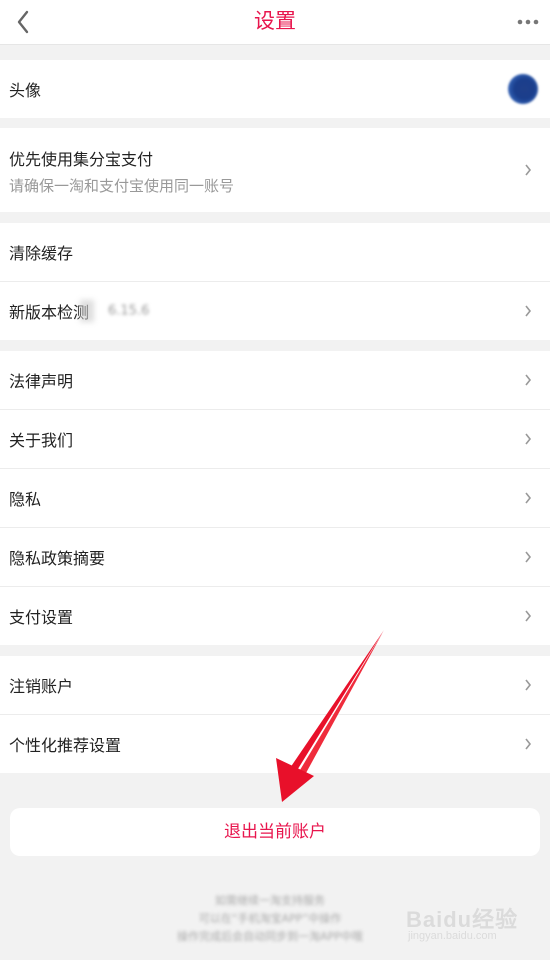 Image resolution: width=550 pixels, height=960 pixels. Describe the element at coordinates (129, 311) in the screenshot. I see `version-number: 6.15.6` at that location.